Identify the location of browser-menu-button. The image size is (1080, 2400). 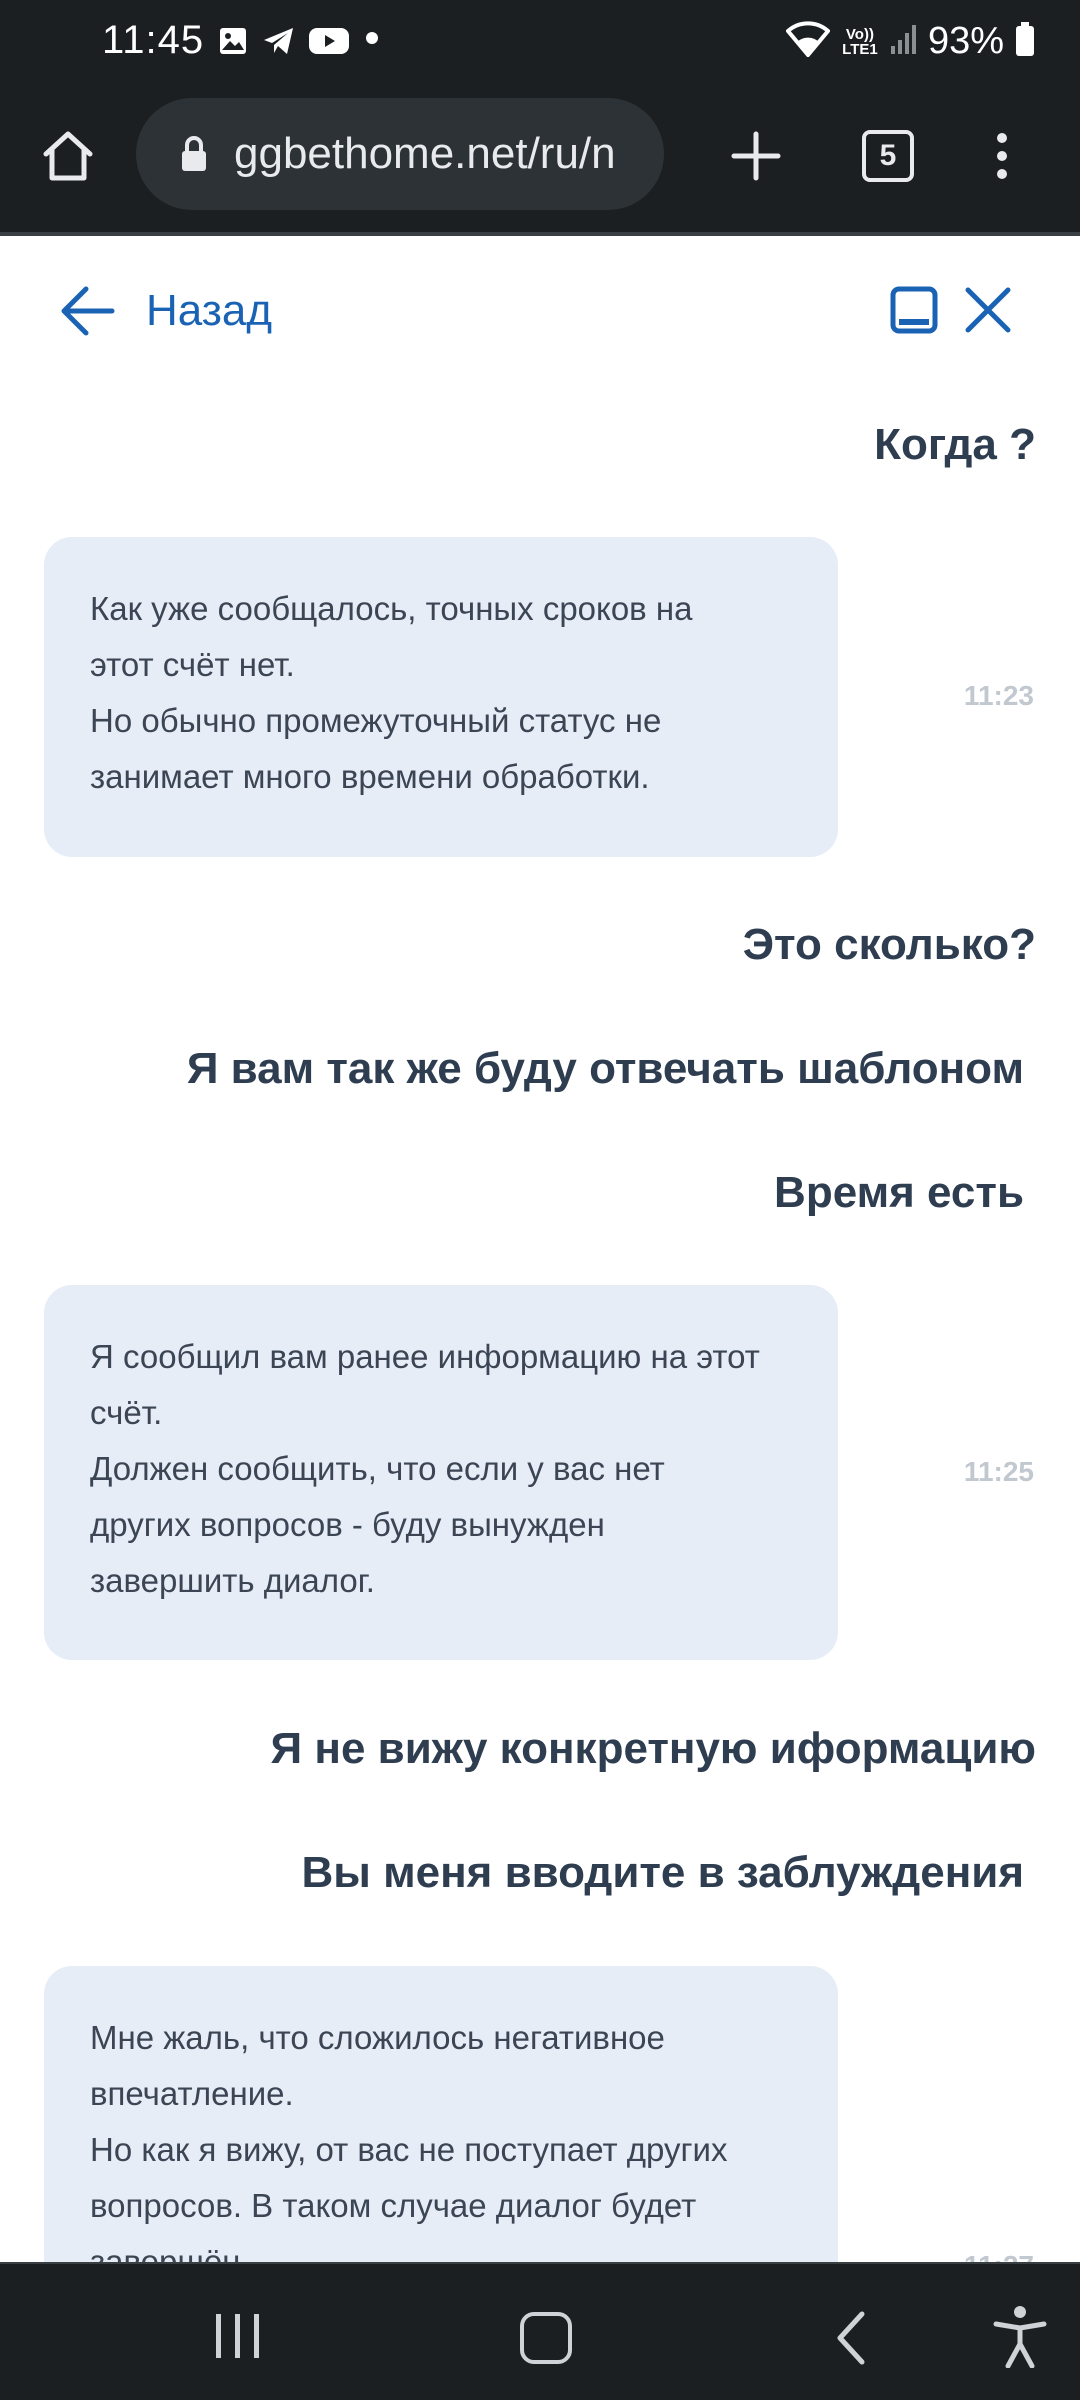
(1002, 156).